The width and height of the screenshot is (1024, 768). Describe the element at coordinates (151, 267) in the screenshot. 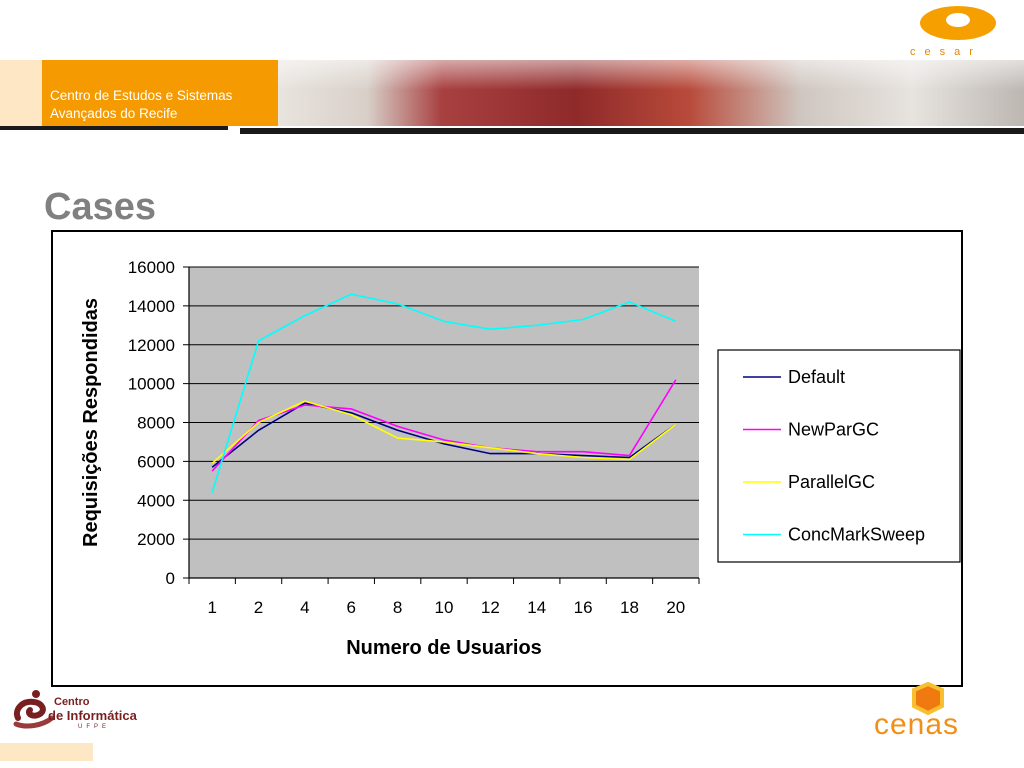

I see `y-tick-label: 16000` at that location.